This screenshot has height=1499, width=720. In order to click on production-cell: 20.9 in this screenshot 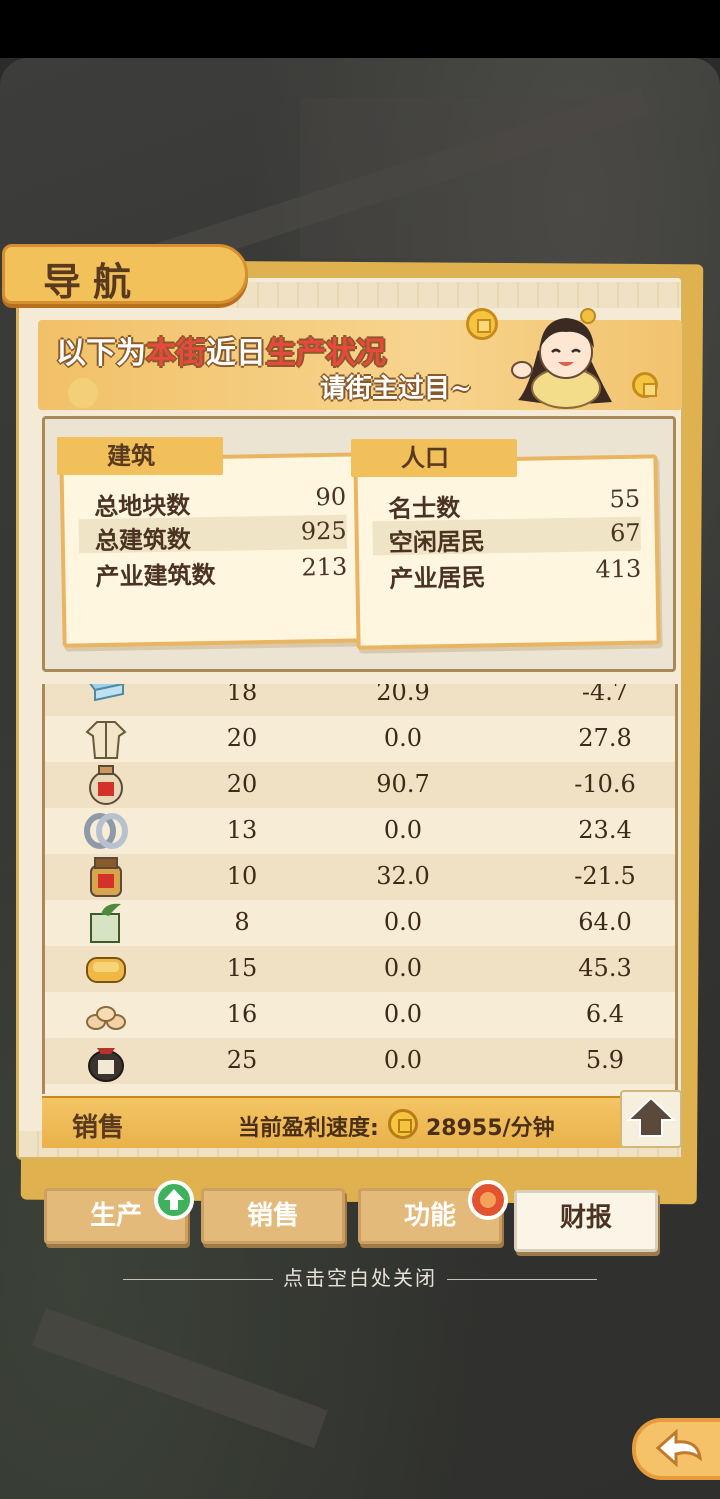, I will do `click(403, 695)`.